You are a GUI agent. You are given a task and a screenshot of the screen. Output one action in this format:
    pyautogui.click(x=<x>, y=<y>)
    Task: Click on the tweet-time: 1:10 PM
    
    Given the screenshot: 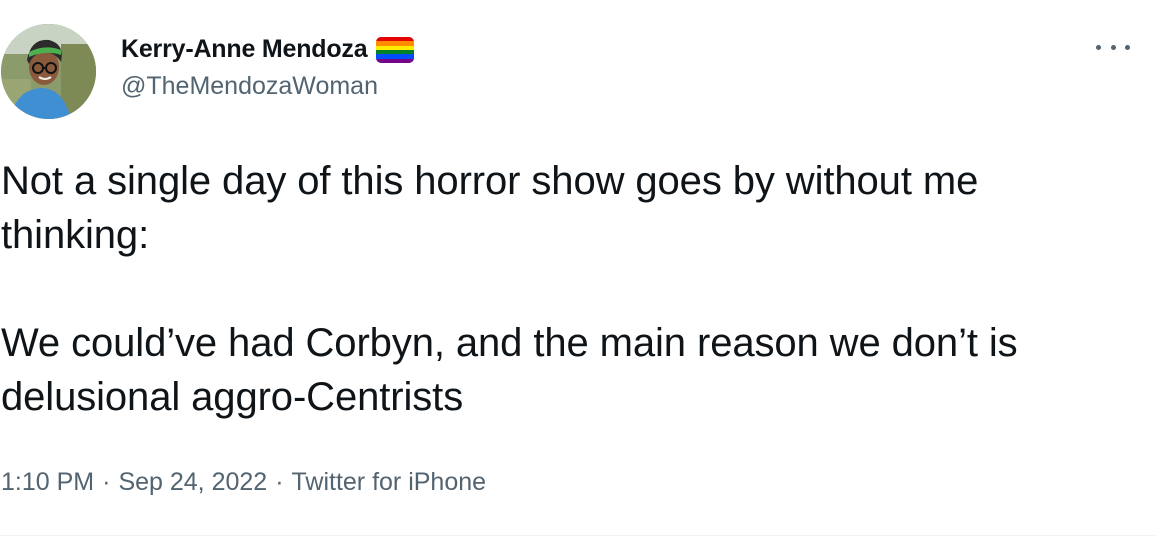 What is the action you would take?
    pyautogui.click(x=47, y=482)
    